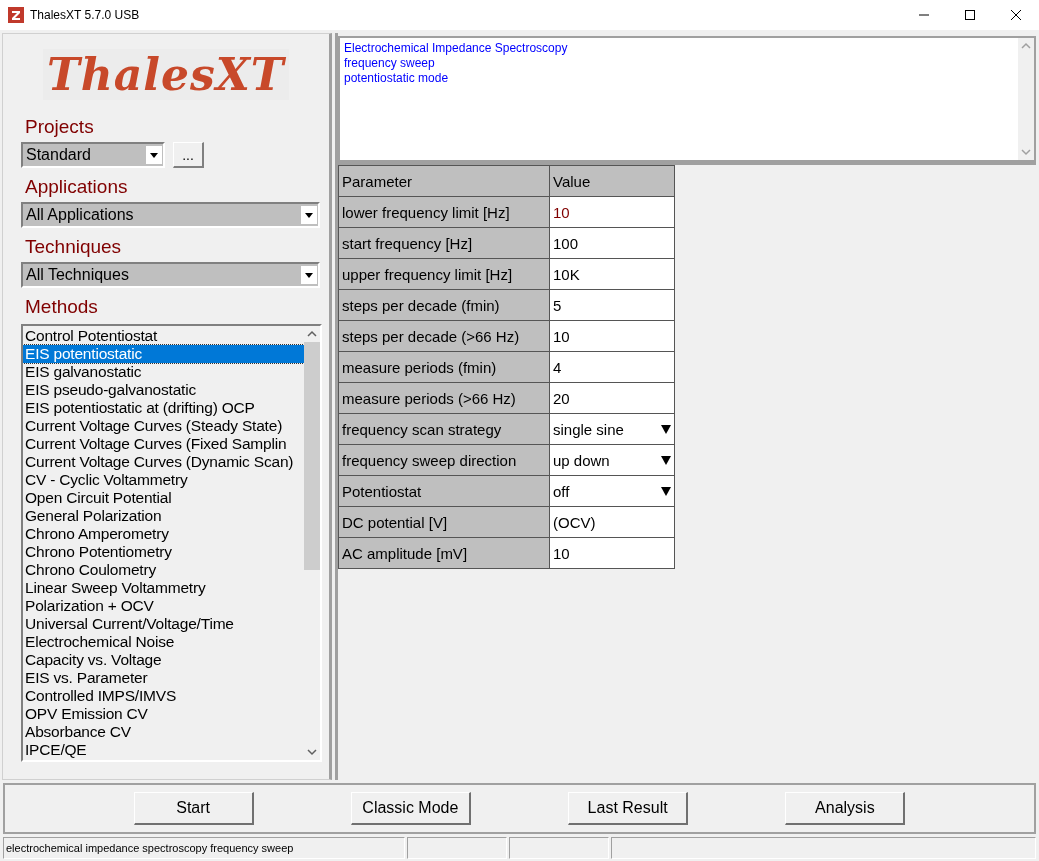  Describe the element at coordinates (163, 732) in the screenshot. I see `method-item: Absorbance CV` at that location.